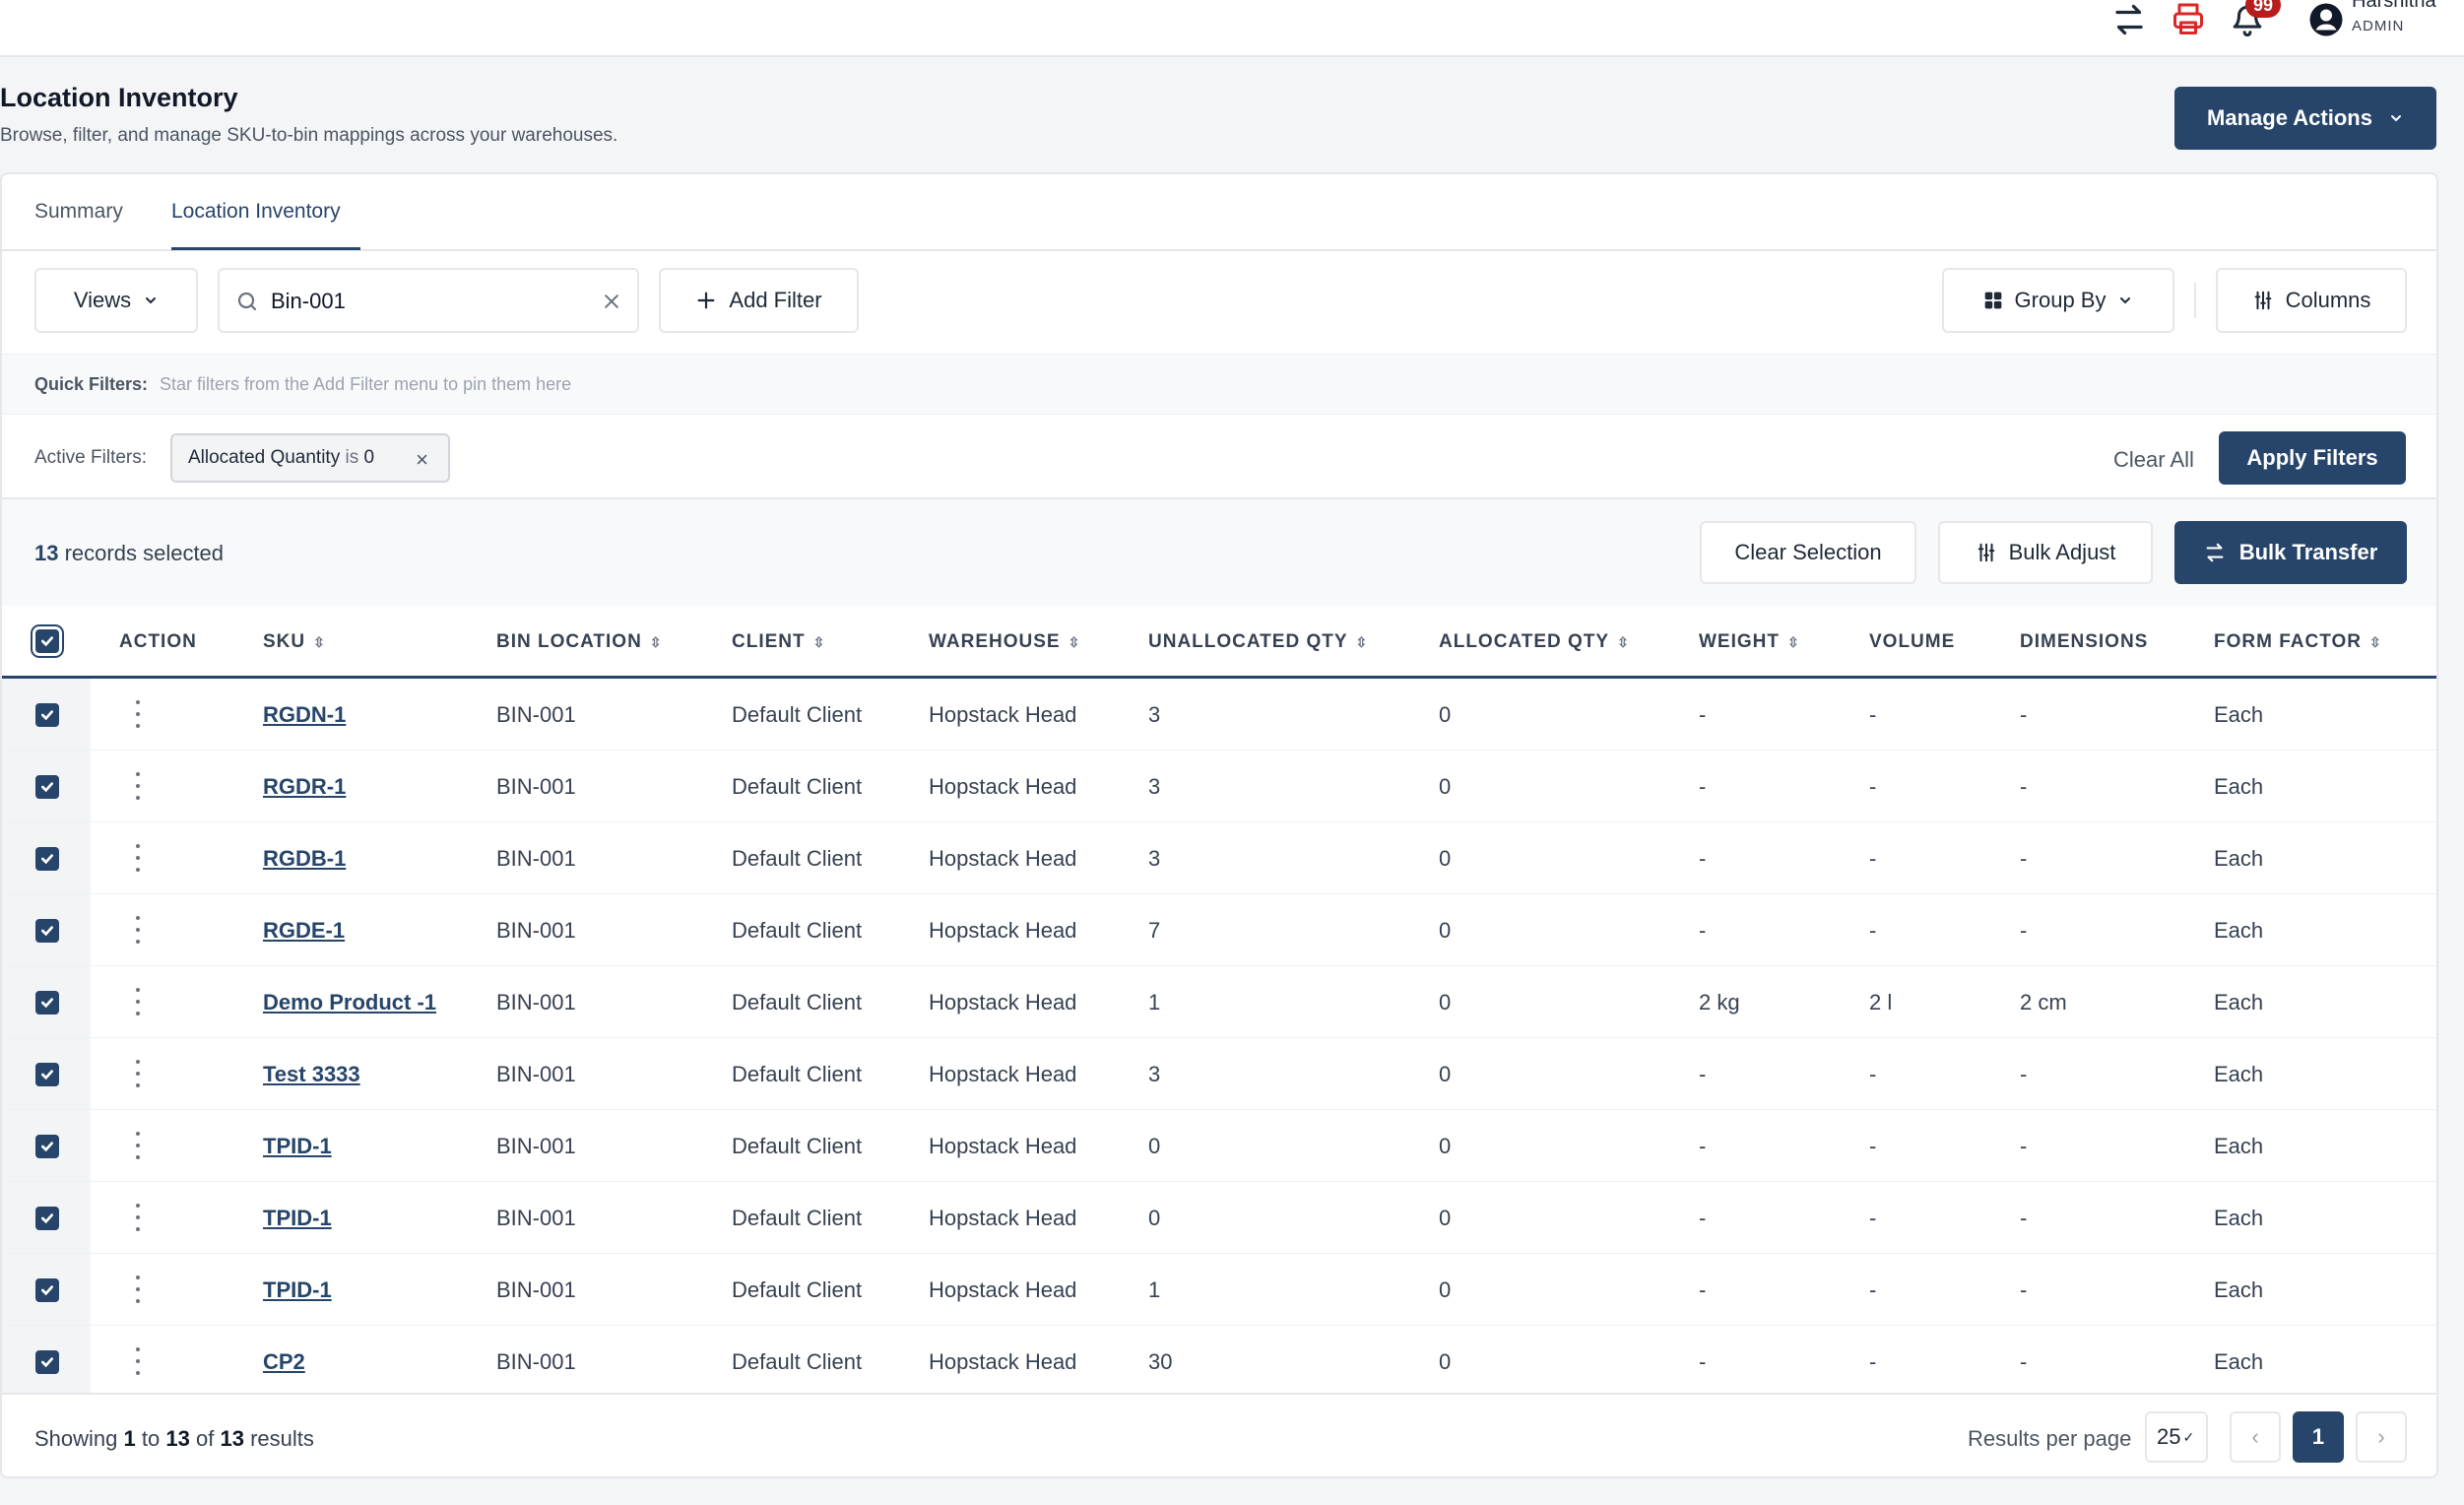  I want to click on col-weight: WEIGHT ⇳, so click(1749, 642).